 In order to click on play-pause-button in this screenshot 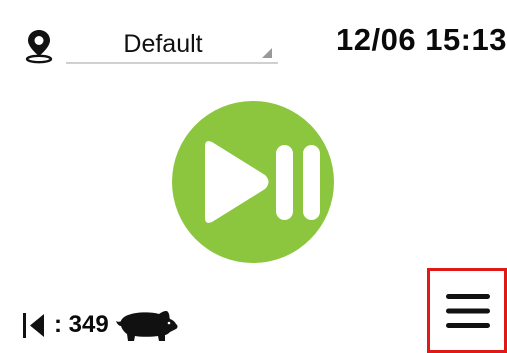, I will do `click(253, 182)`.